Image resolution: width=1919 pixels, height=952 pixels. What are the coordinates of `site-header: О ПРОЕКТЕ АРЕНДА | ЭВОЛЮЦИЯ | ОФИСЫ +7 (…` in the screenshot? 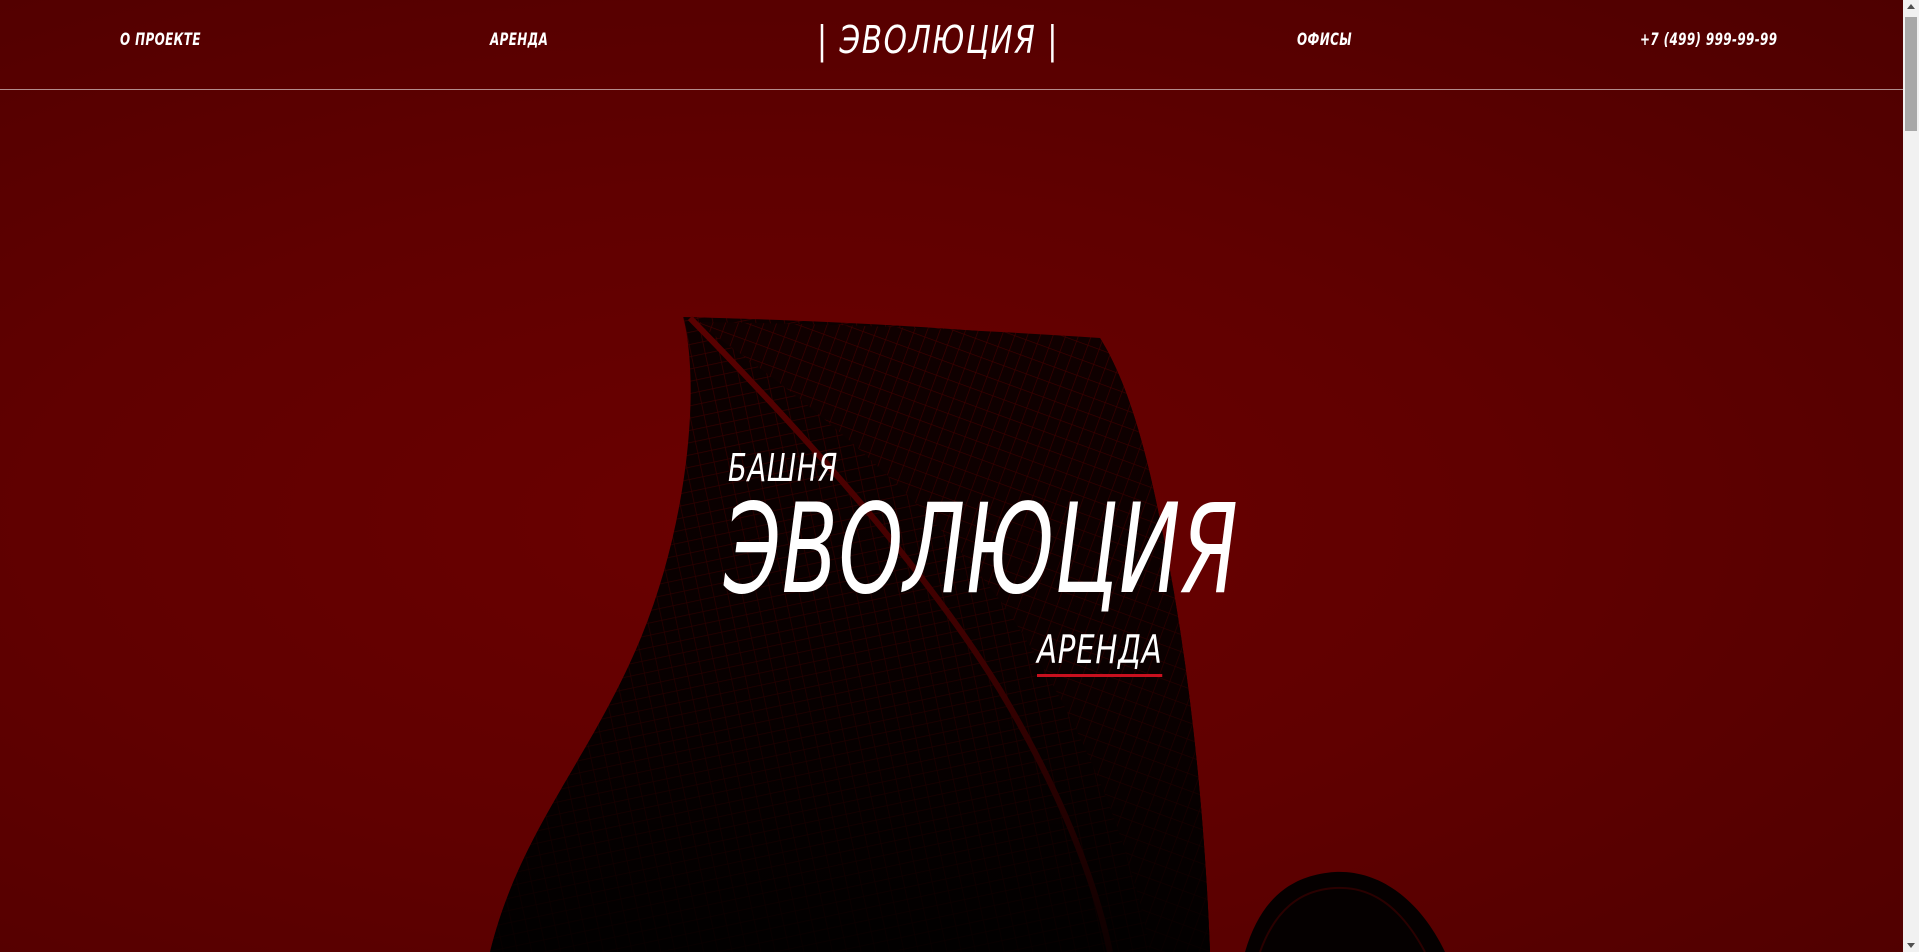 It's located at (951, 45).